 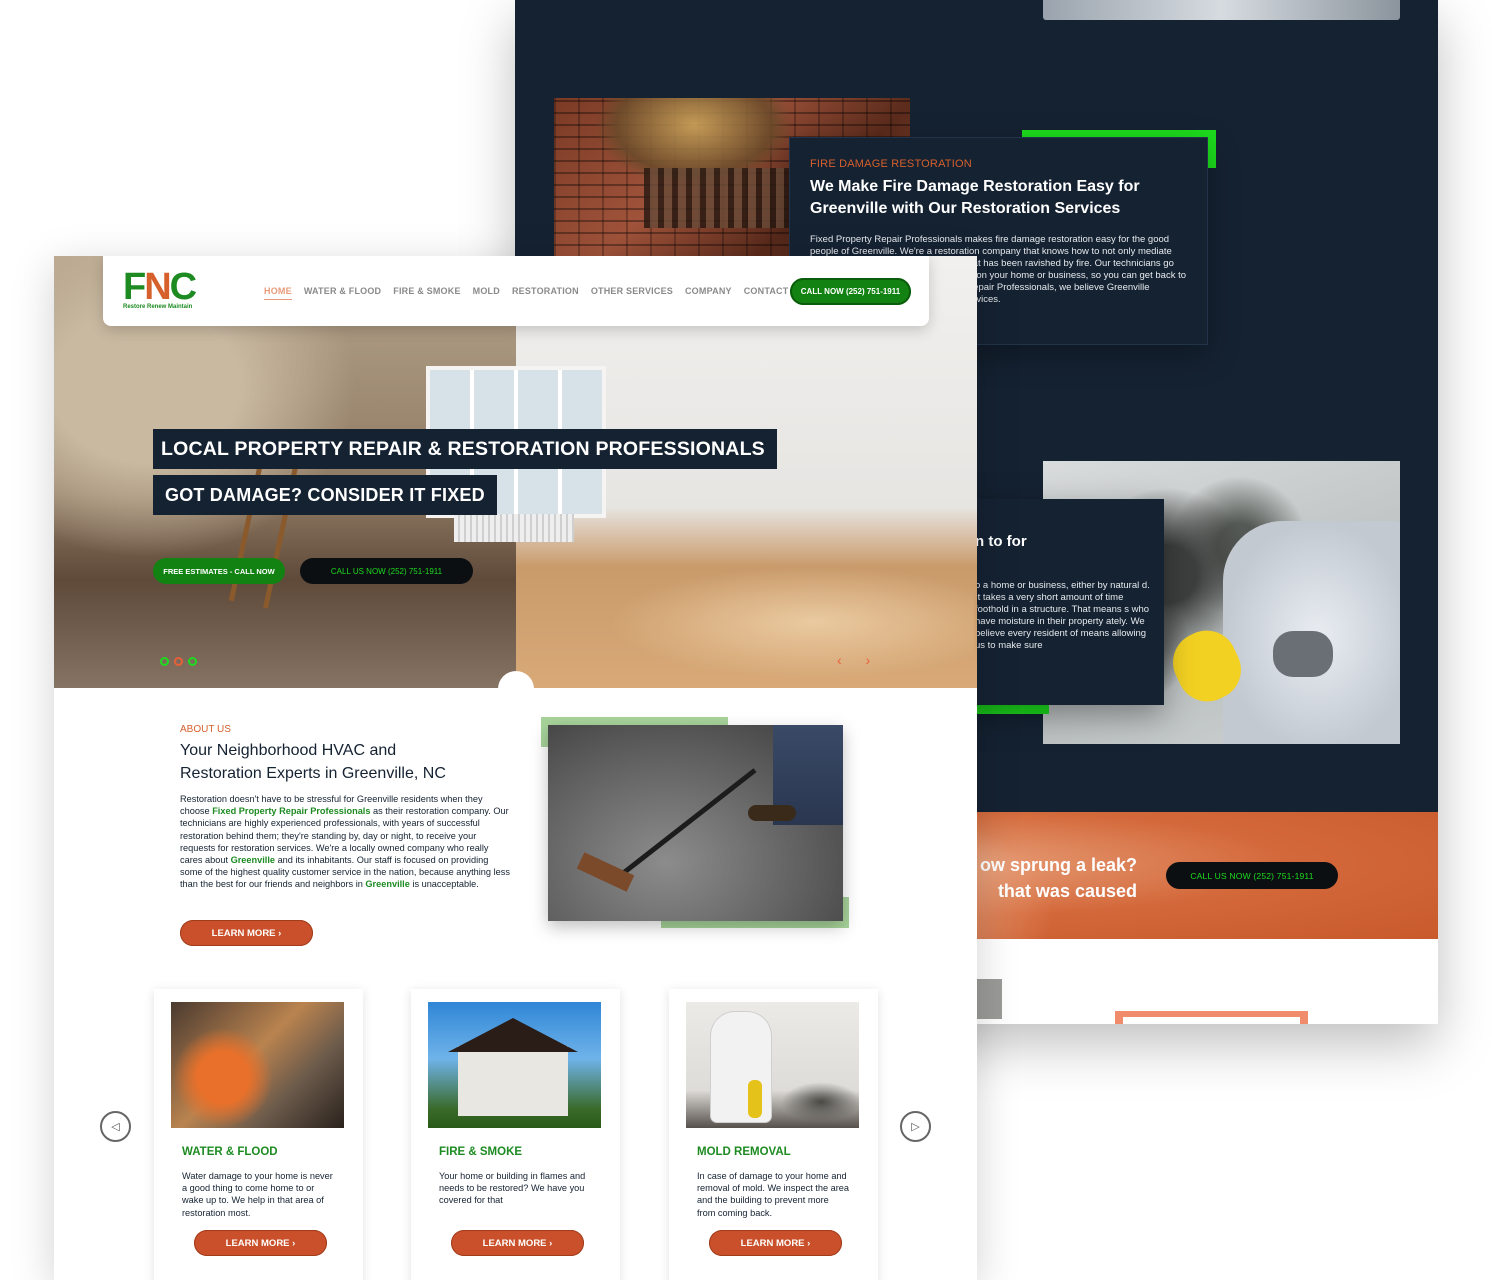 What do you see at coordinates (915, 1126) in the screenshot?
I see `carousel-next-icon: ▷` at bounding box center [915, 1126].